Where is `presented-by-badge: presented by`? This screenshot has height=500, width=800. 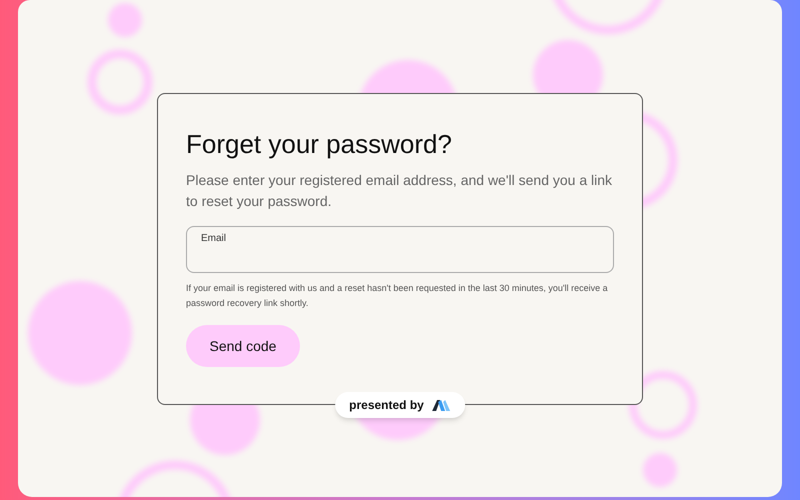 presented-by-badge: presented by is located at coordinates (400, 405).